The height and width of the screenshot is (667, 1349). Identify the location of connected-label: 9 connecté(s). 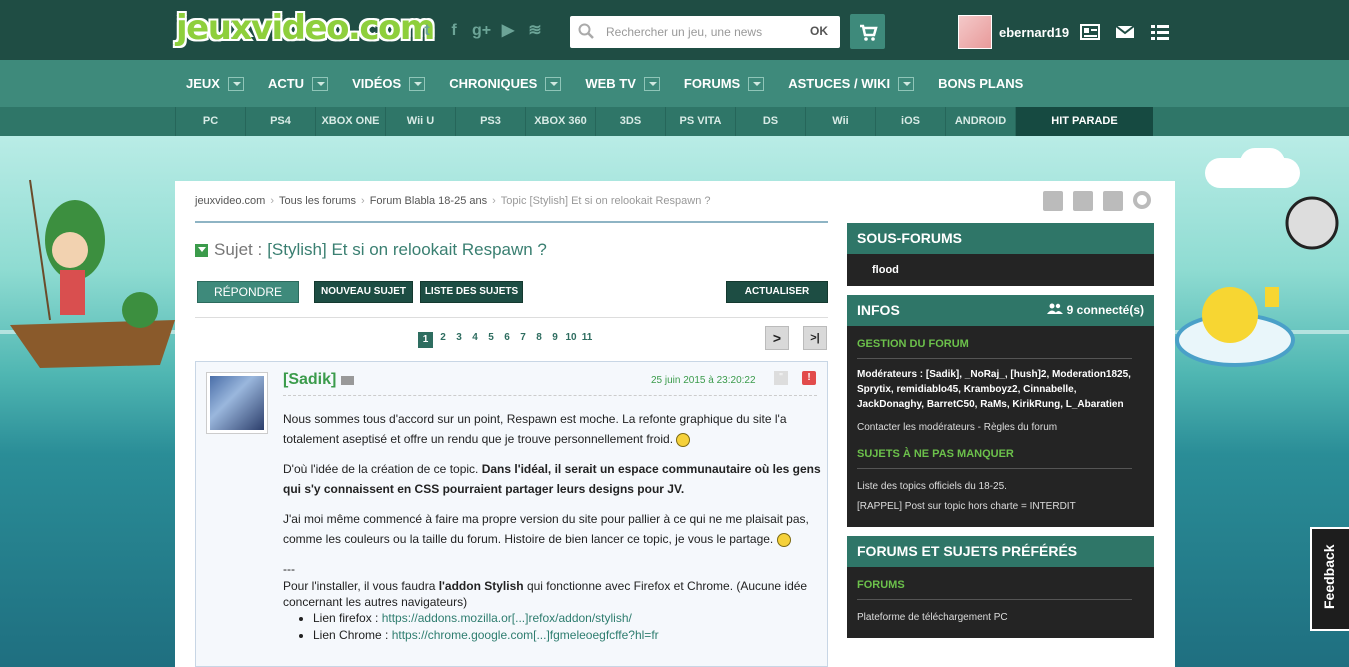
(1105, 310).